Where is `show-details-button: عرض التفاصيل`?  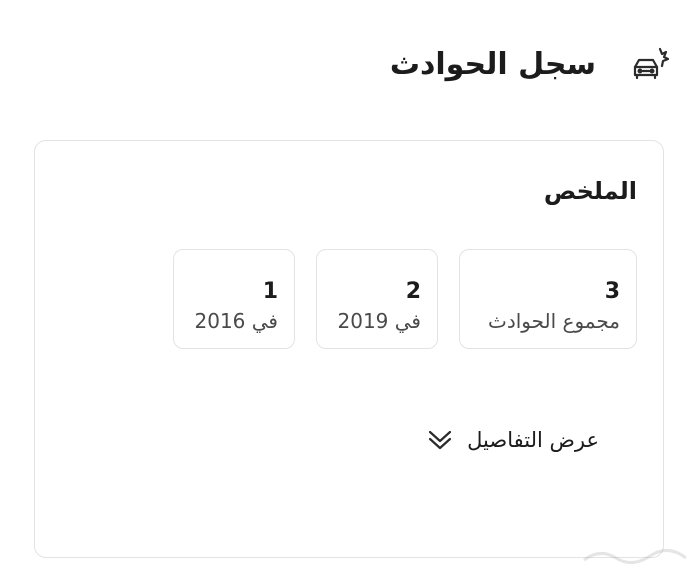
show-details-button: عرض التفاصيل is located at coordinates (513, 440).